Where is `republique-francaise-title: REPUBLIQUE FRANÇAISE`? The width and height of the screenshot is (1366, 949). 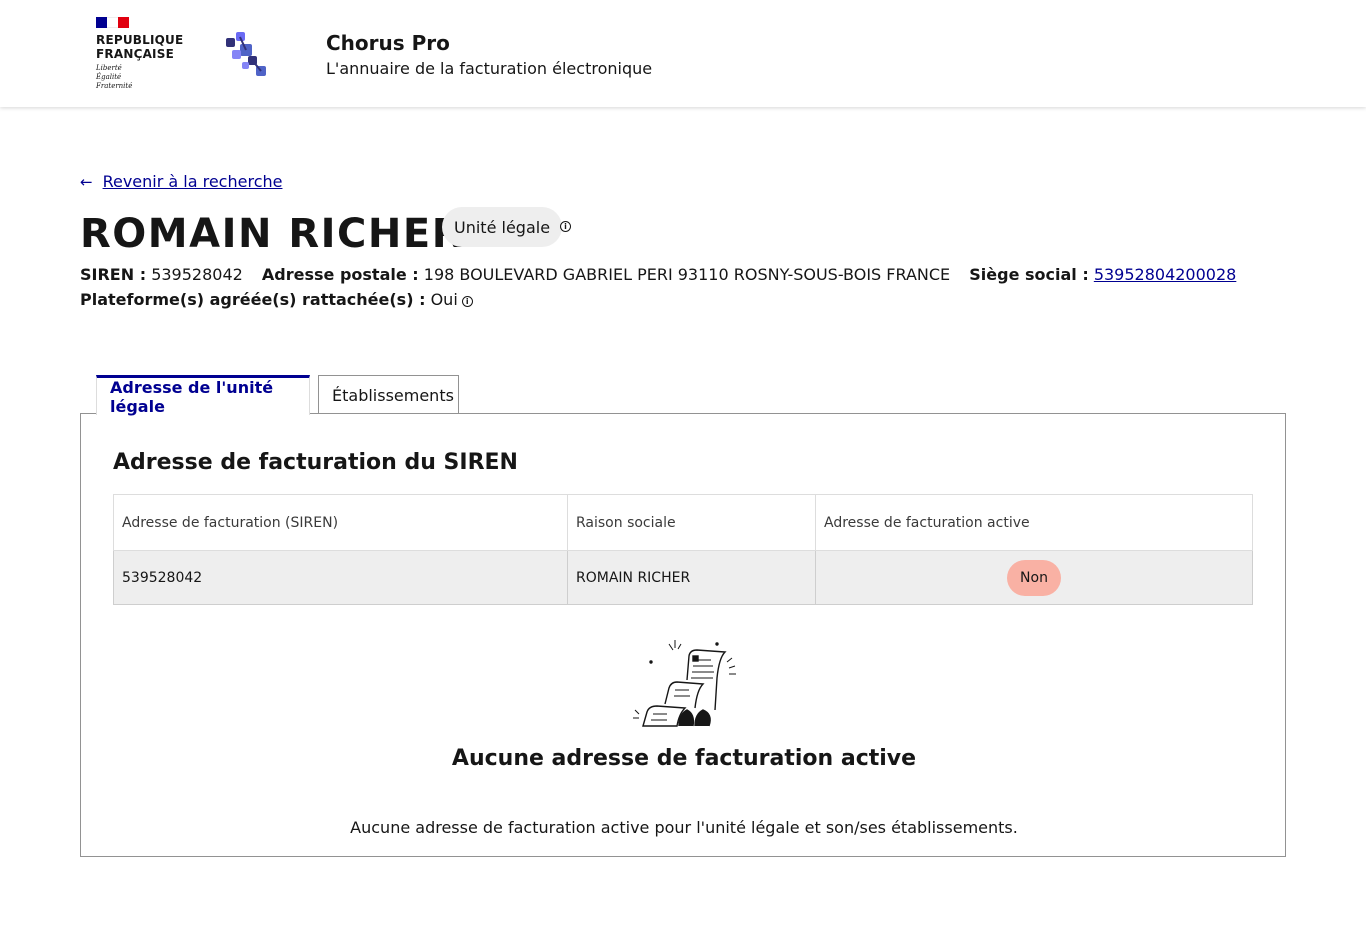 republique-francaise-title: REPUBLIQUE FRANÇAISE is located at coordinates (140, 47).